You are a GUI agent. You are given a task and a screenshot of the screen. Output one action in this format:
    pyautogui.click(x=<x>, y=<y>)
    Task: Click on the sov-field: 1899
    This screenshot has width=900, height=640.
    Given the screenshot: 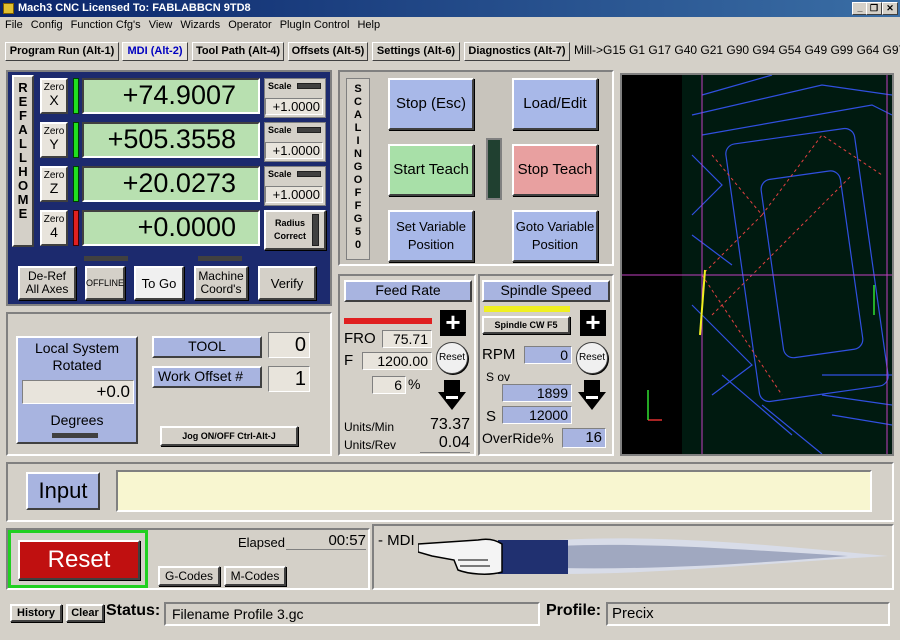 What is the action you would take?
    pyautogui.click(x=537, y=393)
    